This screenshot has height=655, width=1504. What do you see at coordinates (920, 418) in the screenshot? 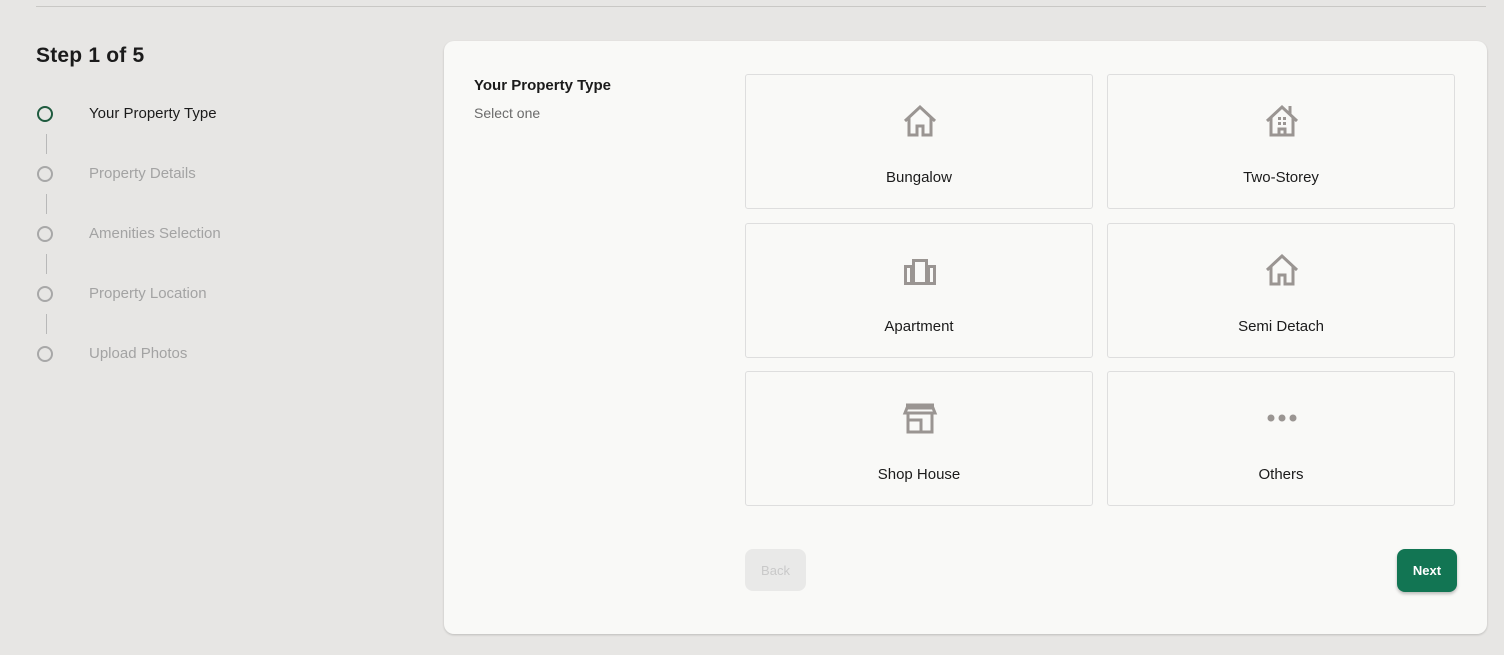
I see `storefront-icon` at bounding box center [920, 418].